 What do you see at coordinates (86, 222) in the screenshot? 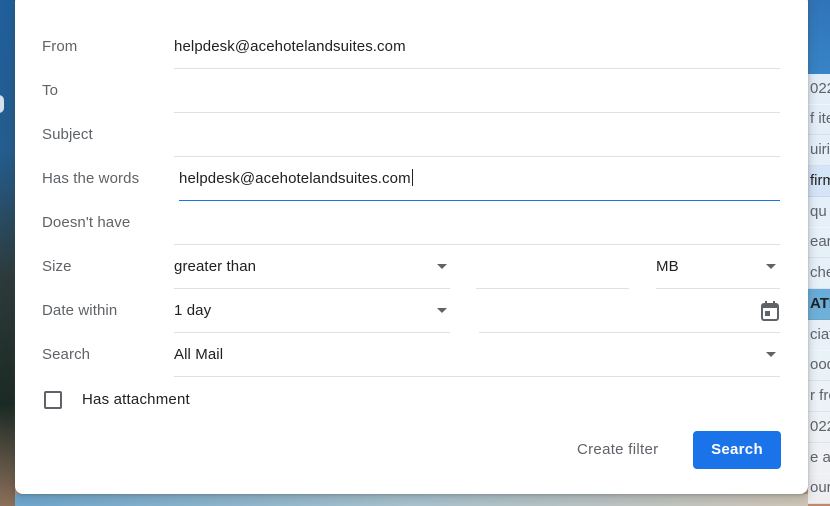
I see `doesnt-have-label: Doesn't have` at bounding box center [86, 222].